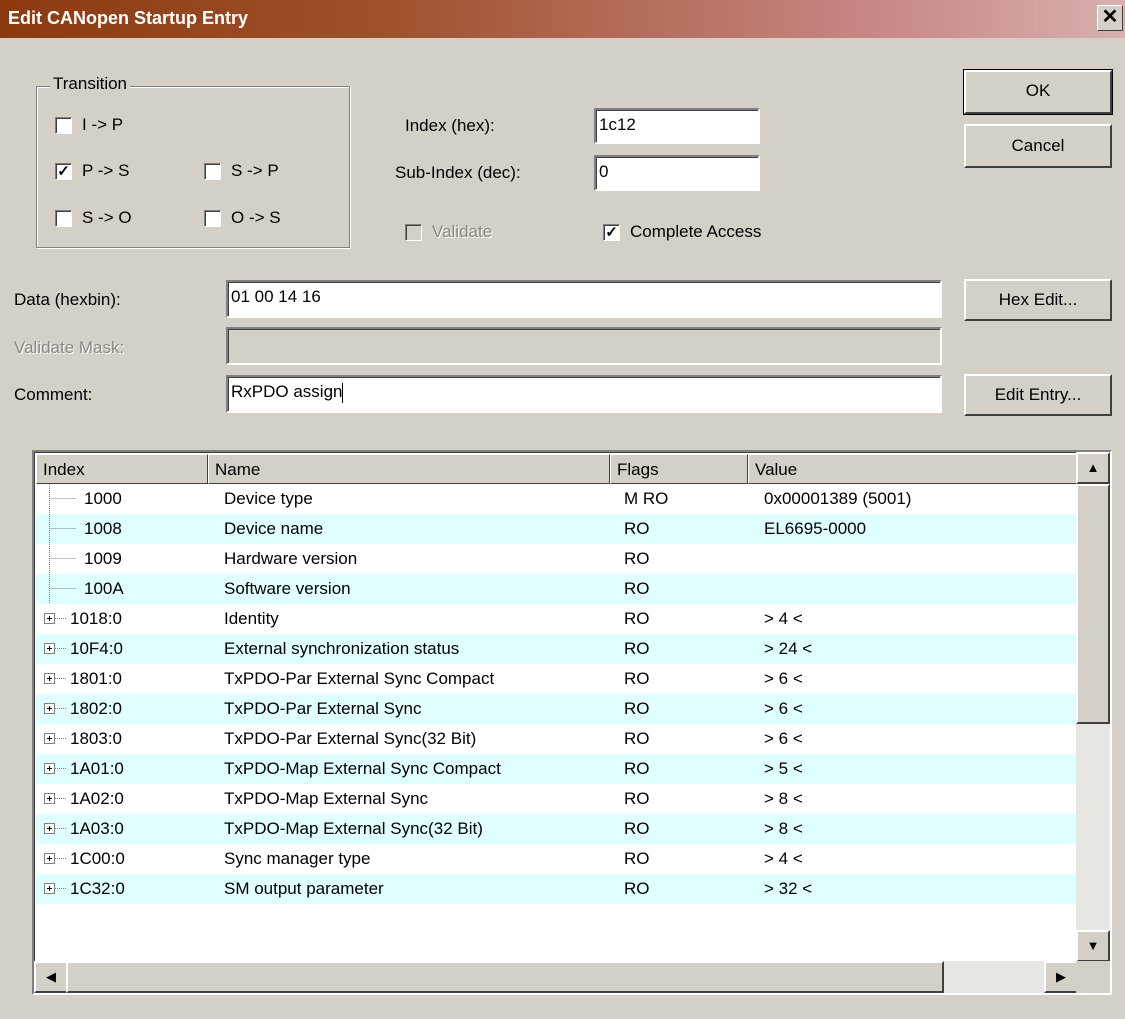 This screenshot has width=1125, height=1019. What do you see at coordinates (558, 889) in the screenshot?
I see `table-row: 1C32:0 SM output parameter RO > 32 <` at bounding box center [558, 889].